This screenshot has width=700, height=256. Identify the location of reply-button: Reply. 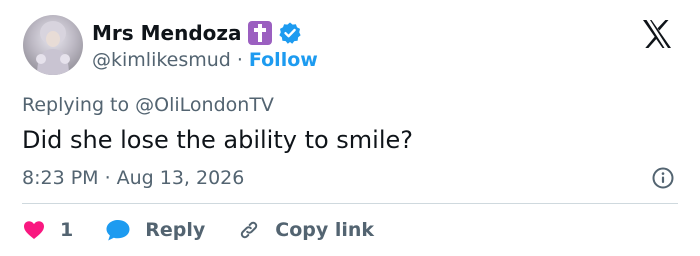
(155, 230).